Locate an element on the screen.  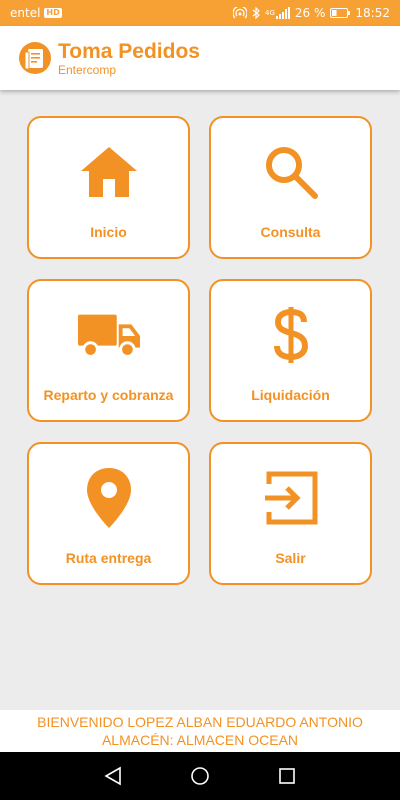
truck-icon is located at coordinates (109, 335).